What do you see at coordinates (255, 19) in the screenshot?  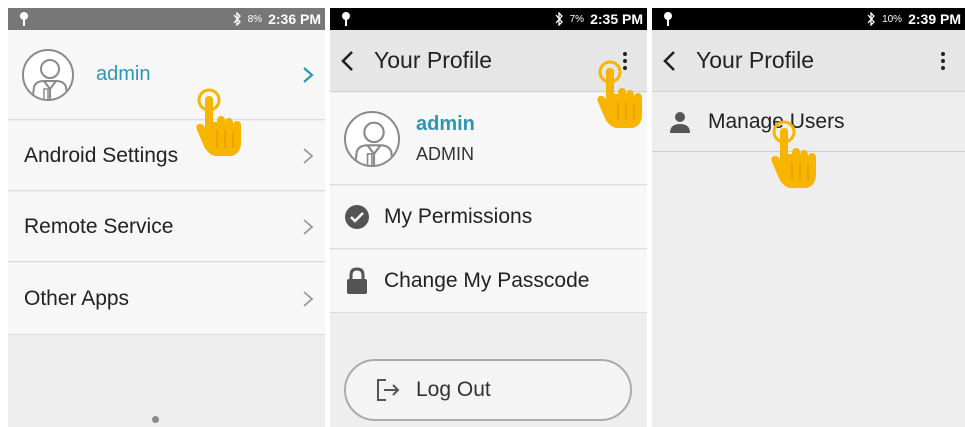 I see `battery-level: 8%` at bounding box center [255, 19].